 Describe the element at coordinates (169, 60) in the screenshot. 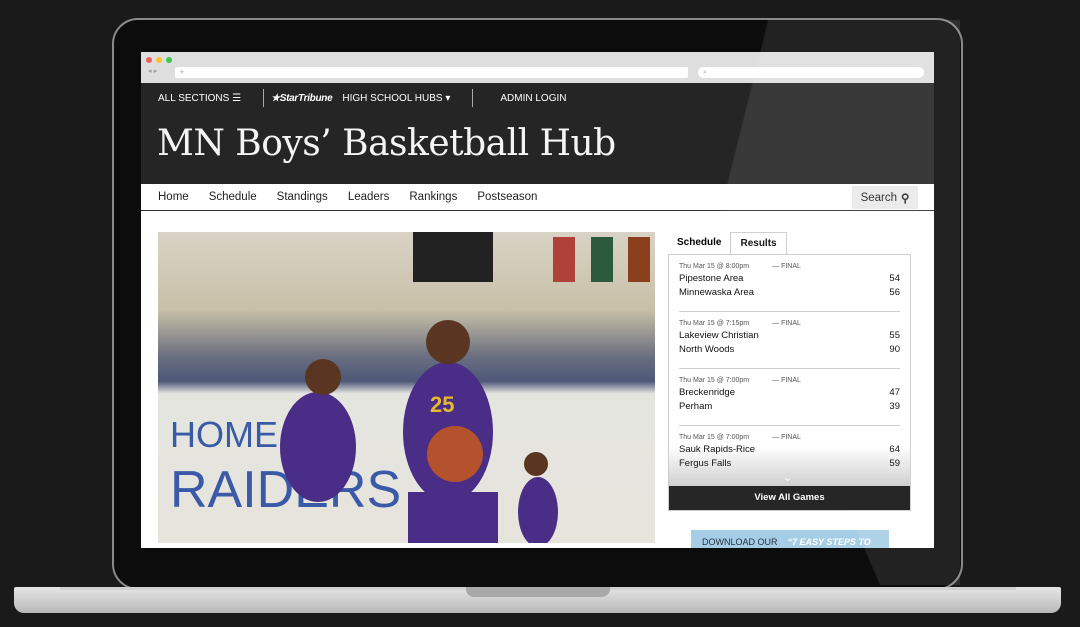

I see `maximize-dot-icon` at that location.